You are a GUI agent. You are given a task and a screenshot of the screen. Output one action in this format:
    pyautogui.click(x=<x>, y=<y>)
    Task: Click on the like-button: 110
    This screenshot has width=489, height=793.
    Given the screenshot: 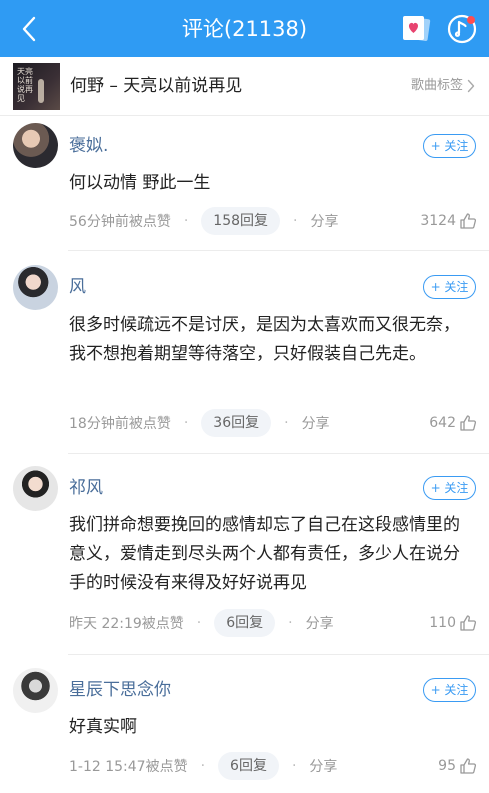 What is the action you would take?
    pyautogui.click(x=453, y=623)
    